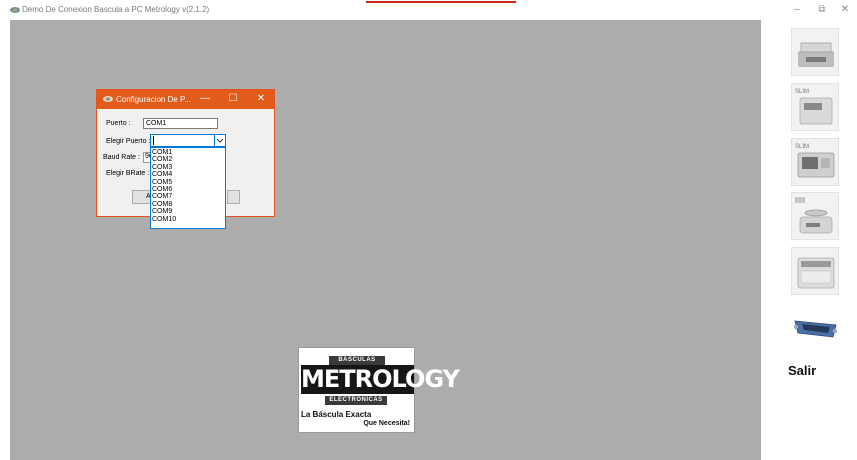 This screenshot has width=857, height=460. Describe the element at coordinates (121, 157) in the screenshot. I see `baud-rate-label: Baud Rate :` at that location.